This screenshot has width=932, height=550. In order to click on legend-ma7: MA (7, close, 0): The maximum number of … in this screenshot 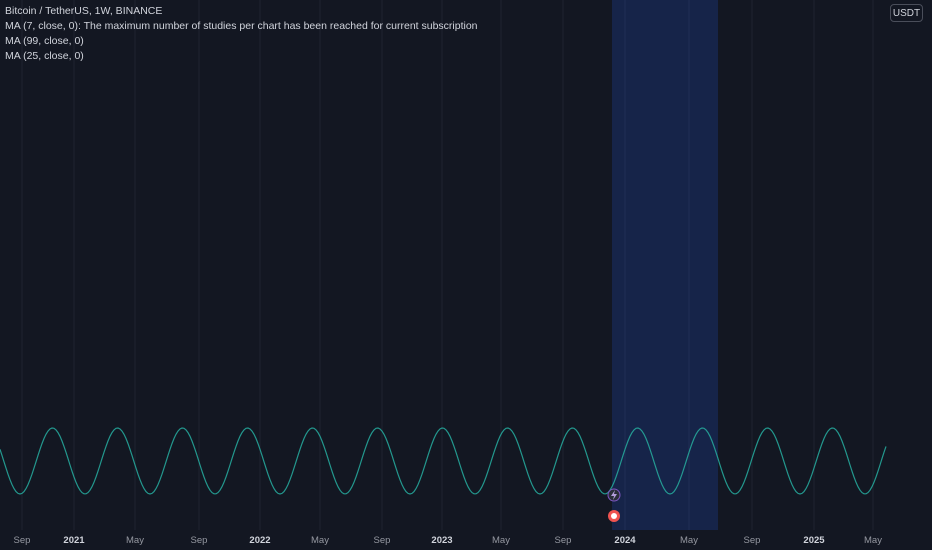, I will do `click(241, 26)`.